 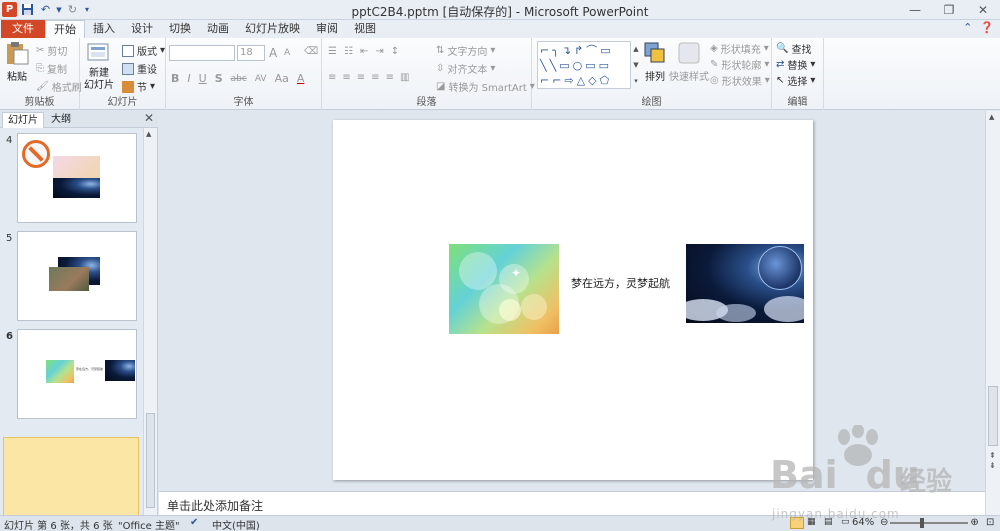 What do you see at coordinates (150, 460) in the screenshot?
I see `panel-scroll-thumb` at bounding box center [150, 460].